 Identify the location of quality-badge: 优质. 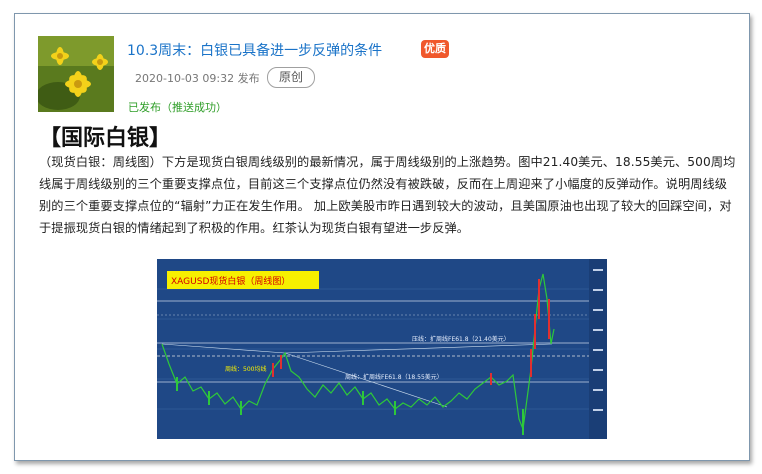
(435, 49).